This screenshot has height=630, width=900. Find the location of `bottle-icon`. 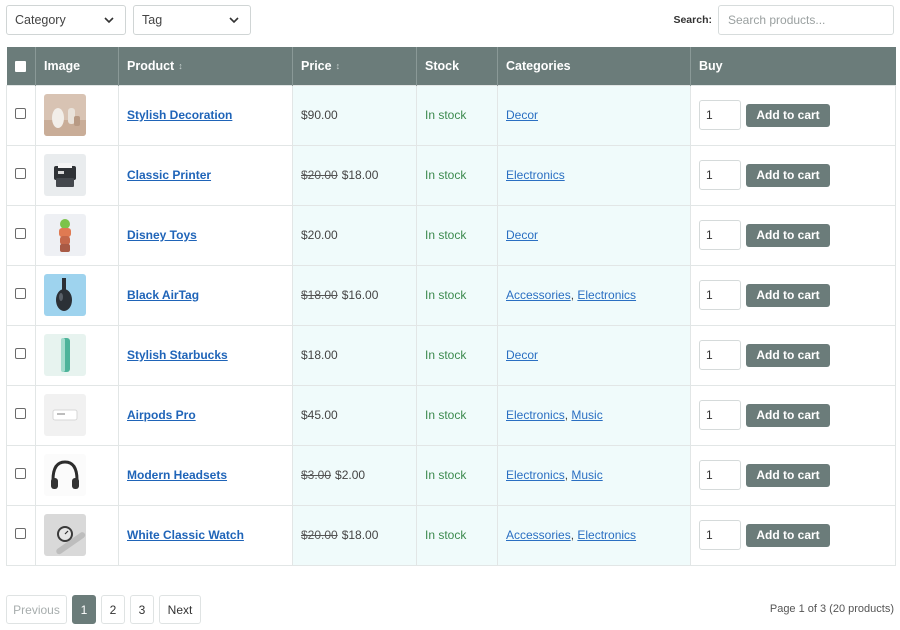

bottle-icon is located at coordinates (65, 355).